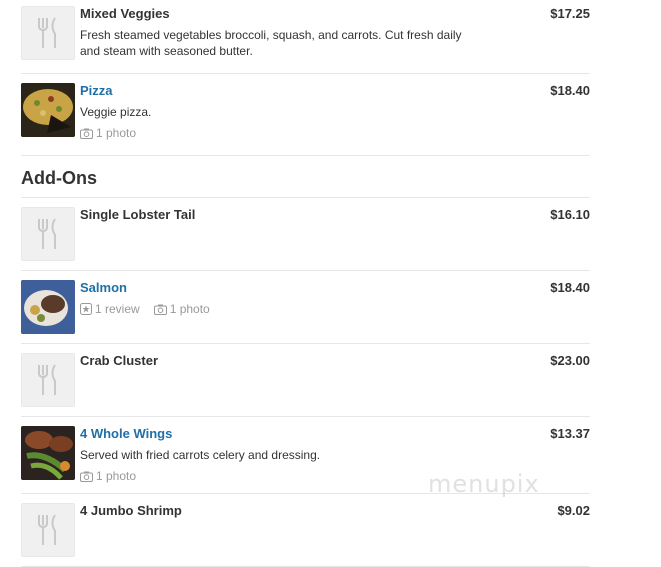  What do you see at coordinates (145, 310) in the screenshot?
I see `item-meta: 1 review 1 photo` at bounding box center [145, 310].